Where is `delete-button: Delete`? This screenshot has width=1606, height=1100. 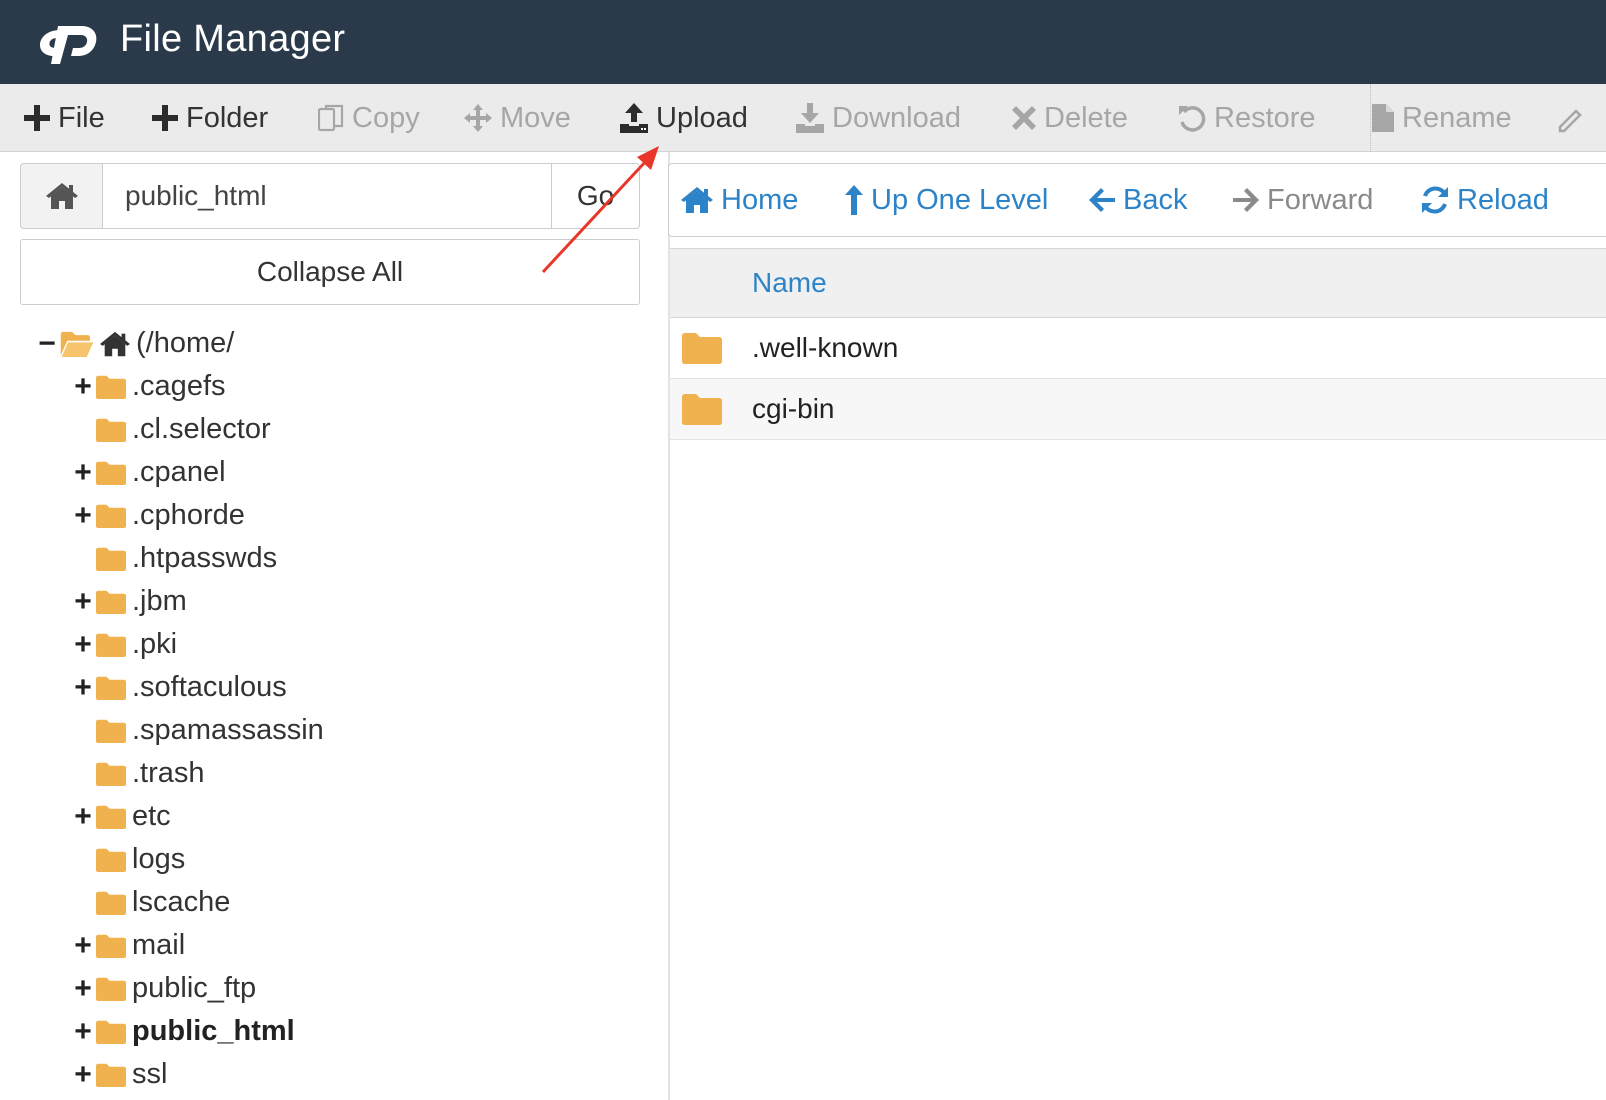 delete-button: Delete is located at coordinates (1070, 118).